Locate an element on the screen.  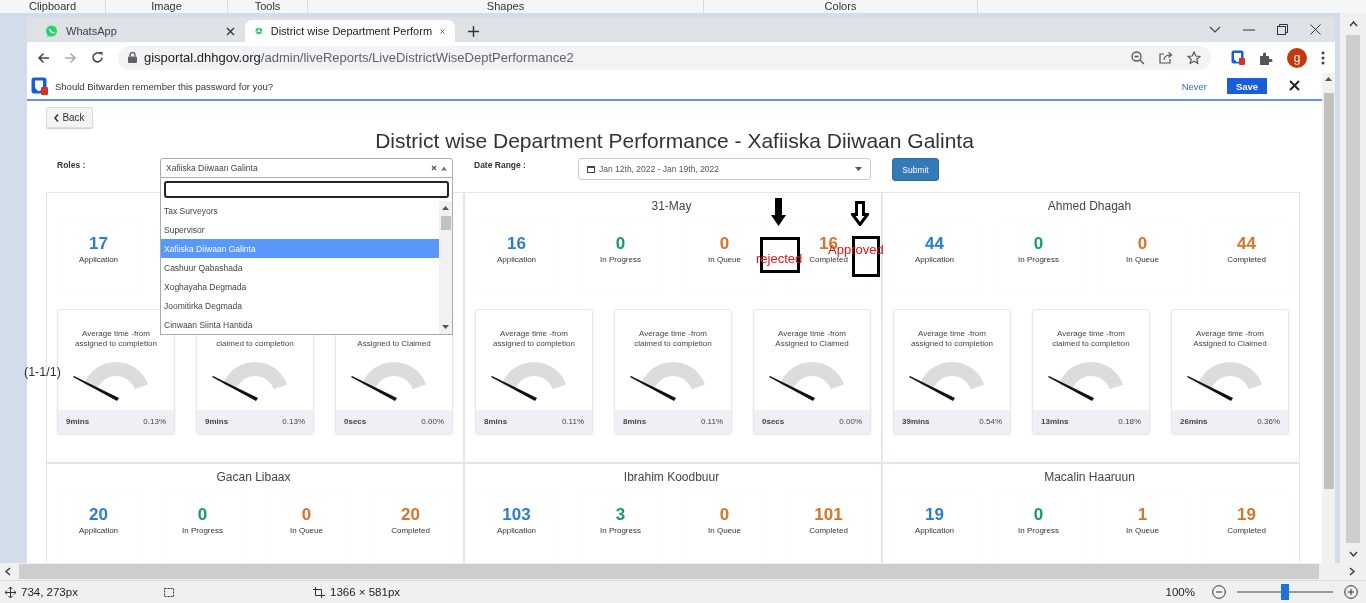
page-scrollbar is located at coordinates (1328, 318).